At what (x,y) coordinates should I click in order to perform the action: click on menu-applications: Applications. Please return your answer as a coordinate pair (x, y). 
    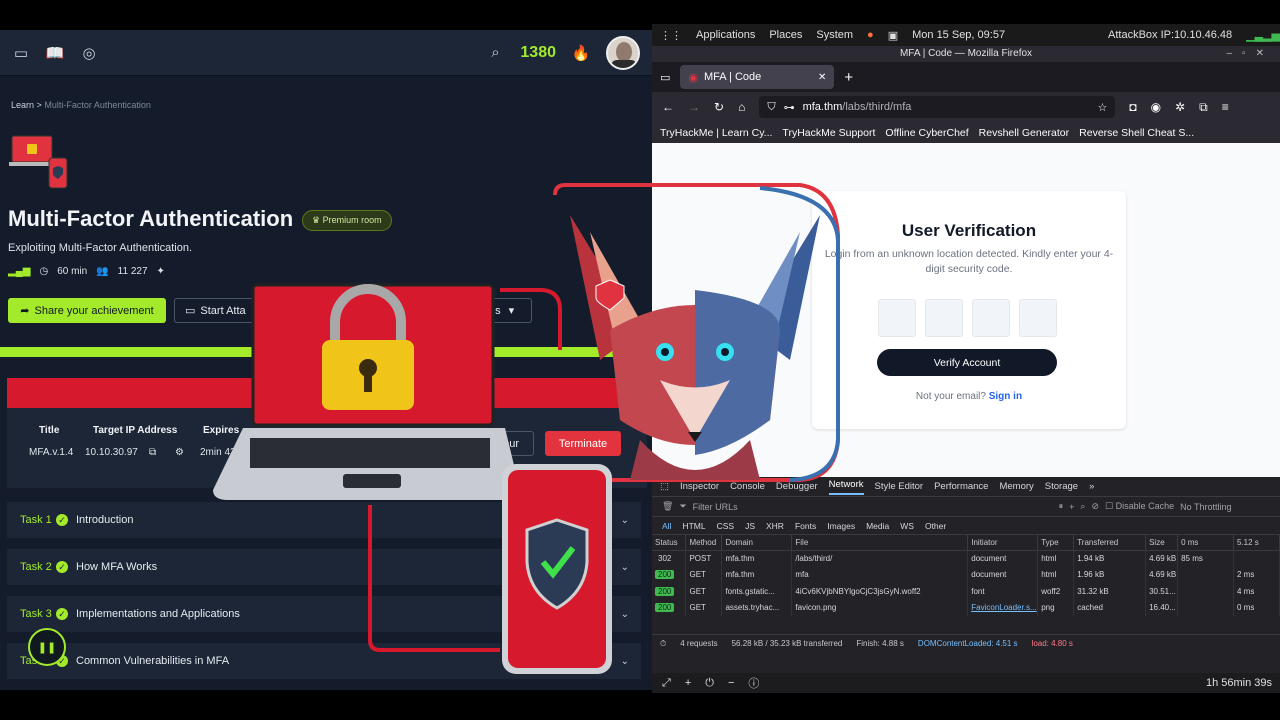
    Looking at the image, I should click on (725, 35).